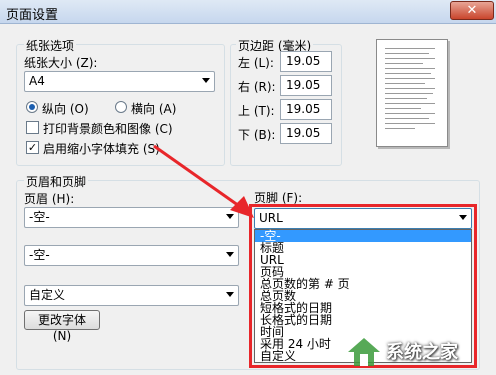  I want to click on margin-top-input: 19.05, so click(306, 109).